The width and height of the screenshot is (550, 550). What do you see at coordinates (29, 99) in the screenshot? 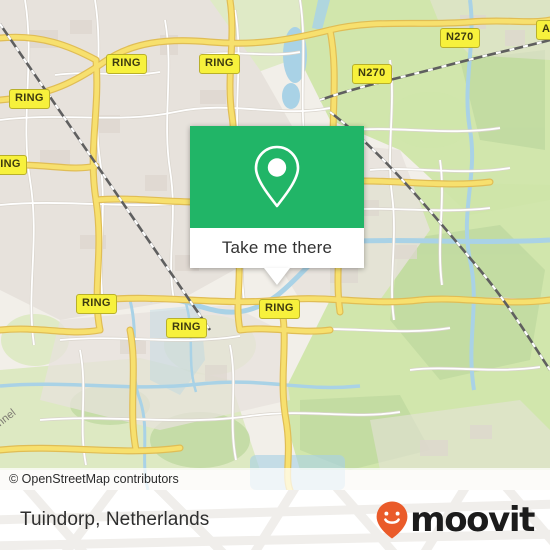
I see `road-shield-ring-2: RING` at bounding box center [29, 99].